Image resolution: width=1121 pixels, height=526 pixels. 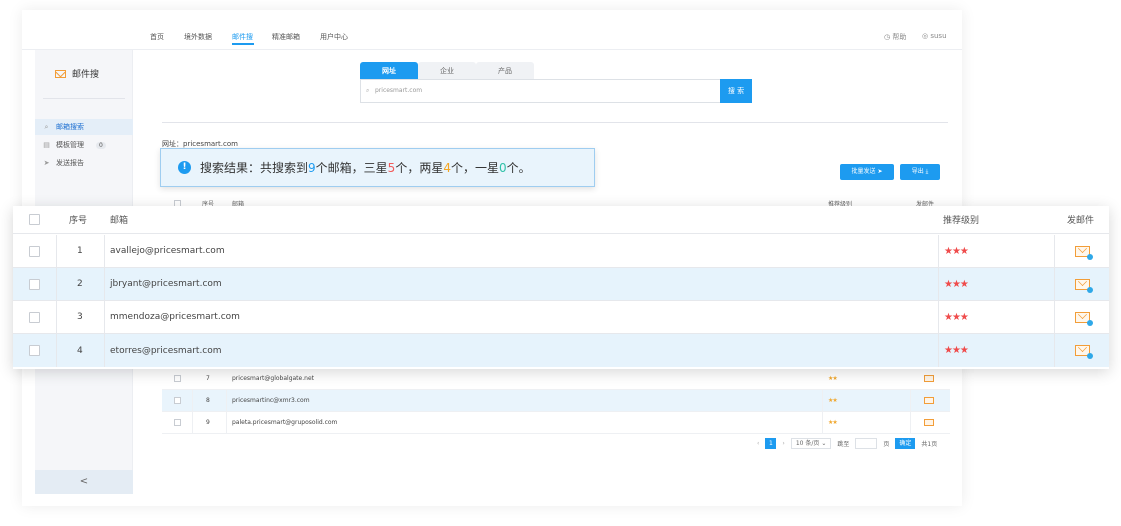 I want to click on table-row: 8 pricesmartinc@xmr3.com ★★, so click(x=556, y=401).